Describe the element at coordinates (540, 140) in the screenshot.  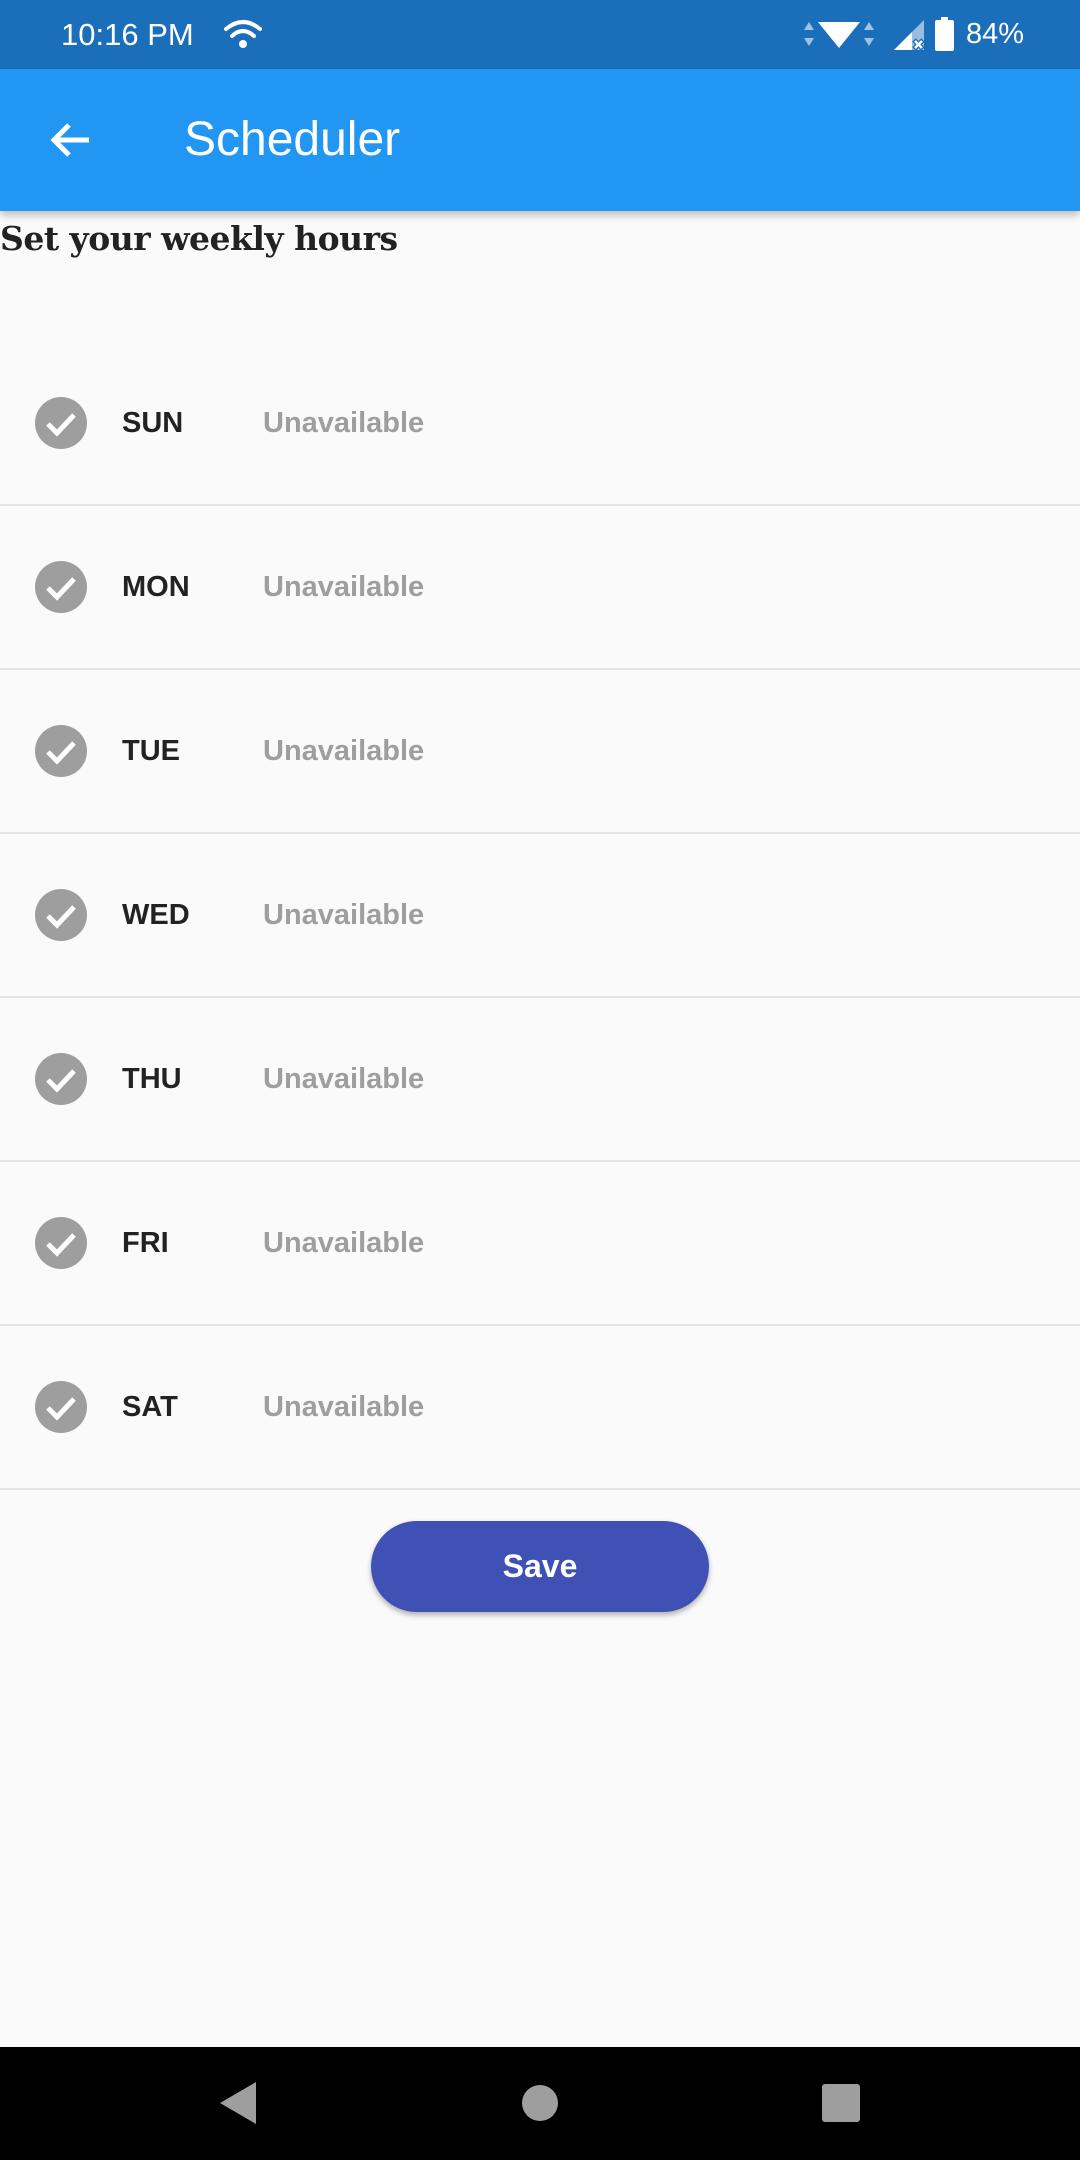
I see `app-bar: Scheduler` at that location.